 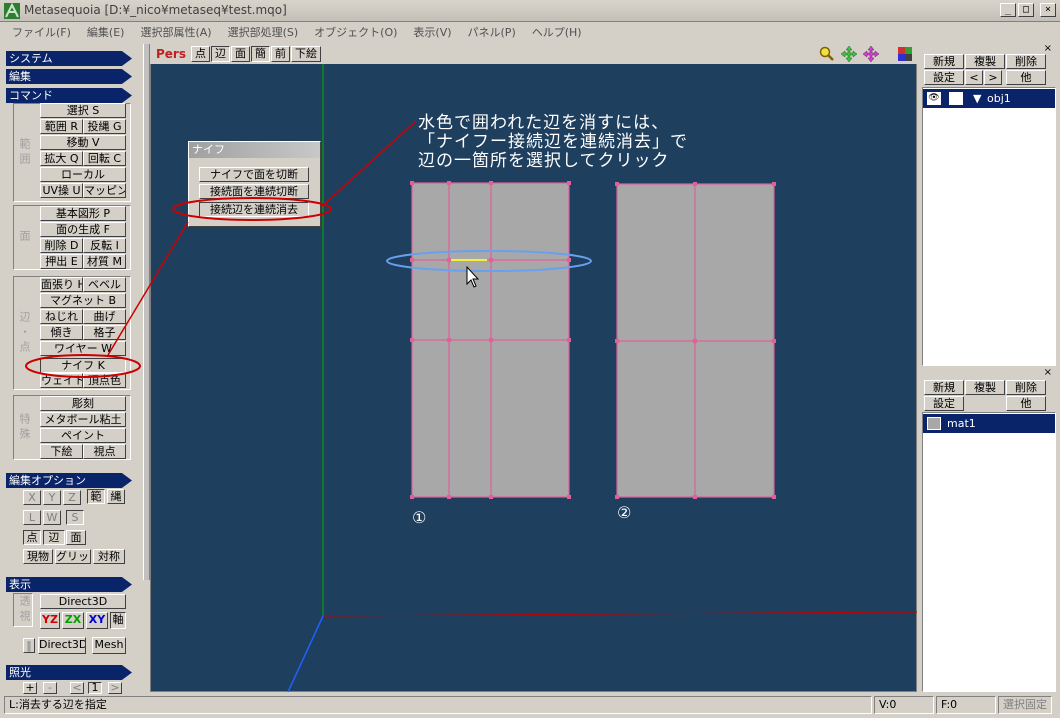 What do you see at coordinates (1026, 387) in the screenshot?
I see `material-delete-button: 削除` at bounding box center [1026, 387].